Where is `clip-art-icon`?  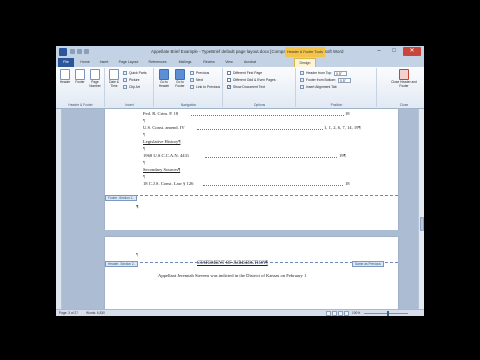 clip-art-icon is located at coordinates (125, 87).